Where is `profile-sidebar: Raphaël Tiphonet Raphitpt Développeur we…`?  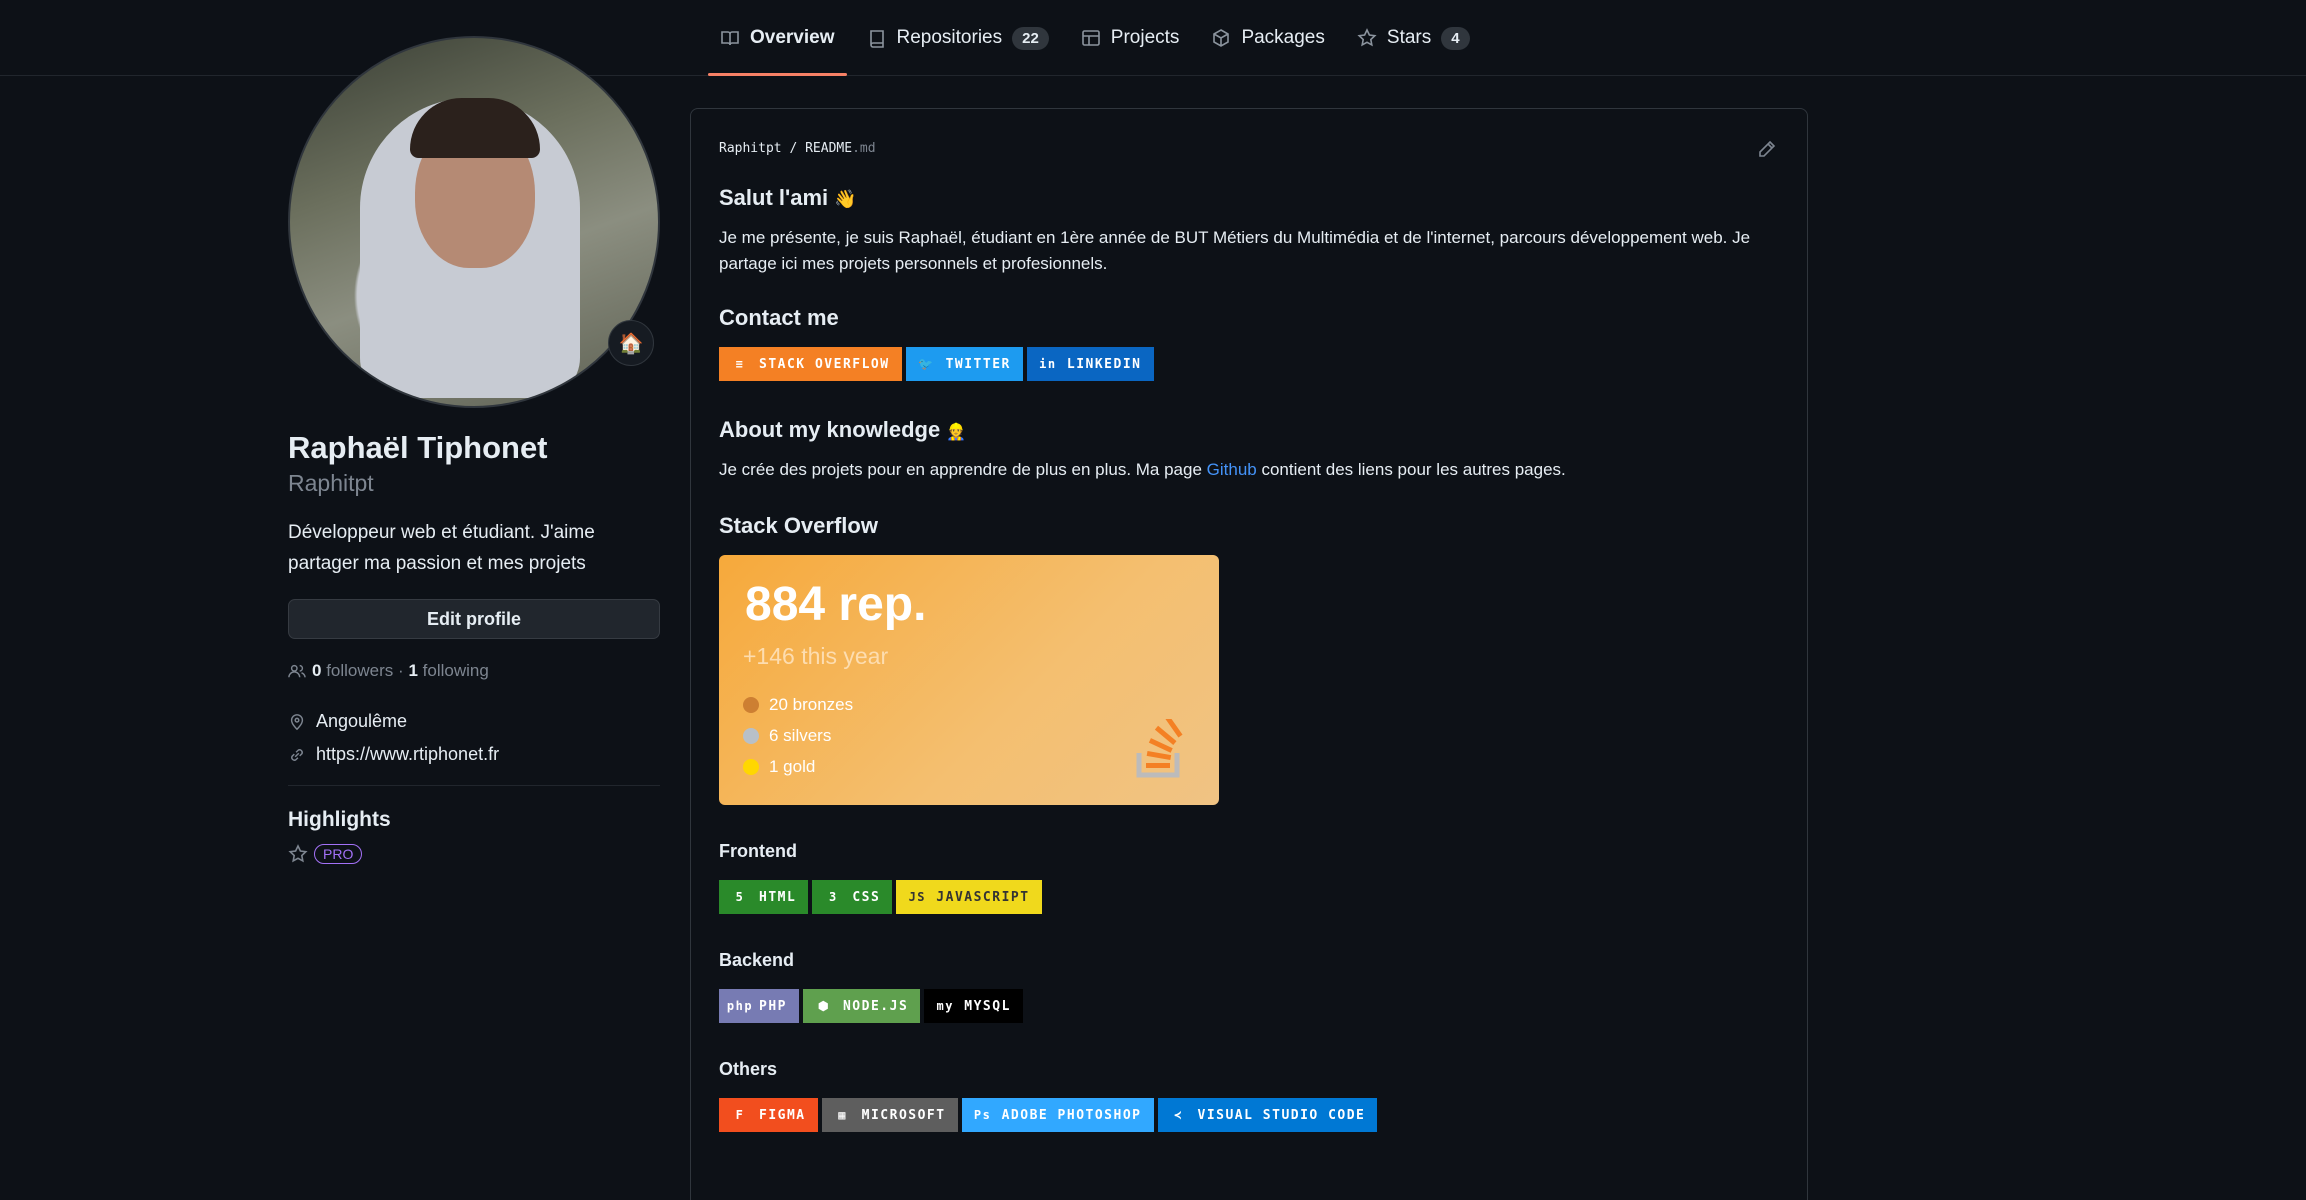 profile-sidebar: Raphaël Tiphonet Raphitpt Développeur we… is located at coordinates (474, 450).